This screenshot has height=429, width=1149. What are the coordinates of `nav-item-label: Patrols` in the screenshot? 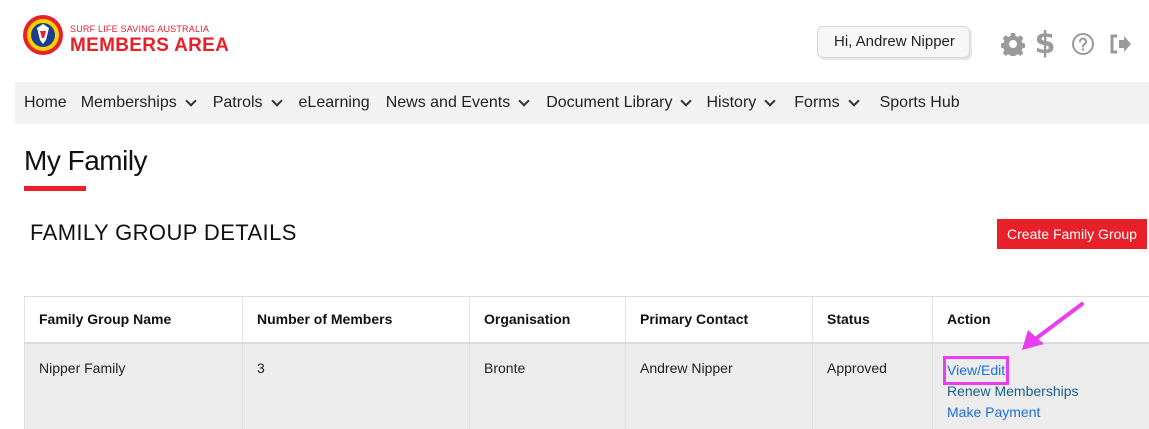 It's located at (237, 102).